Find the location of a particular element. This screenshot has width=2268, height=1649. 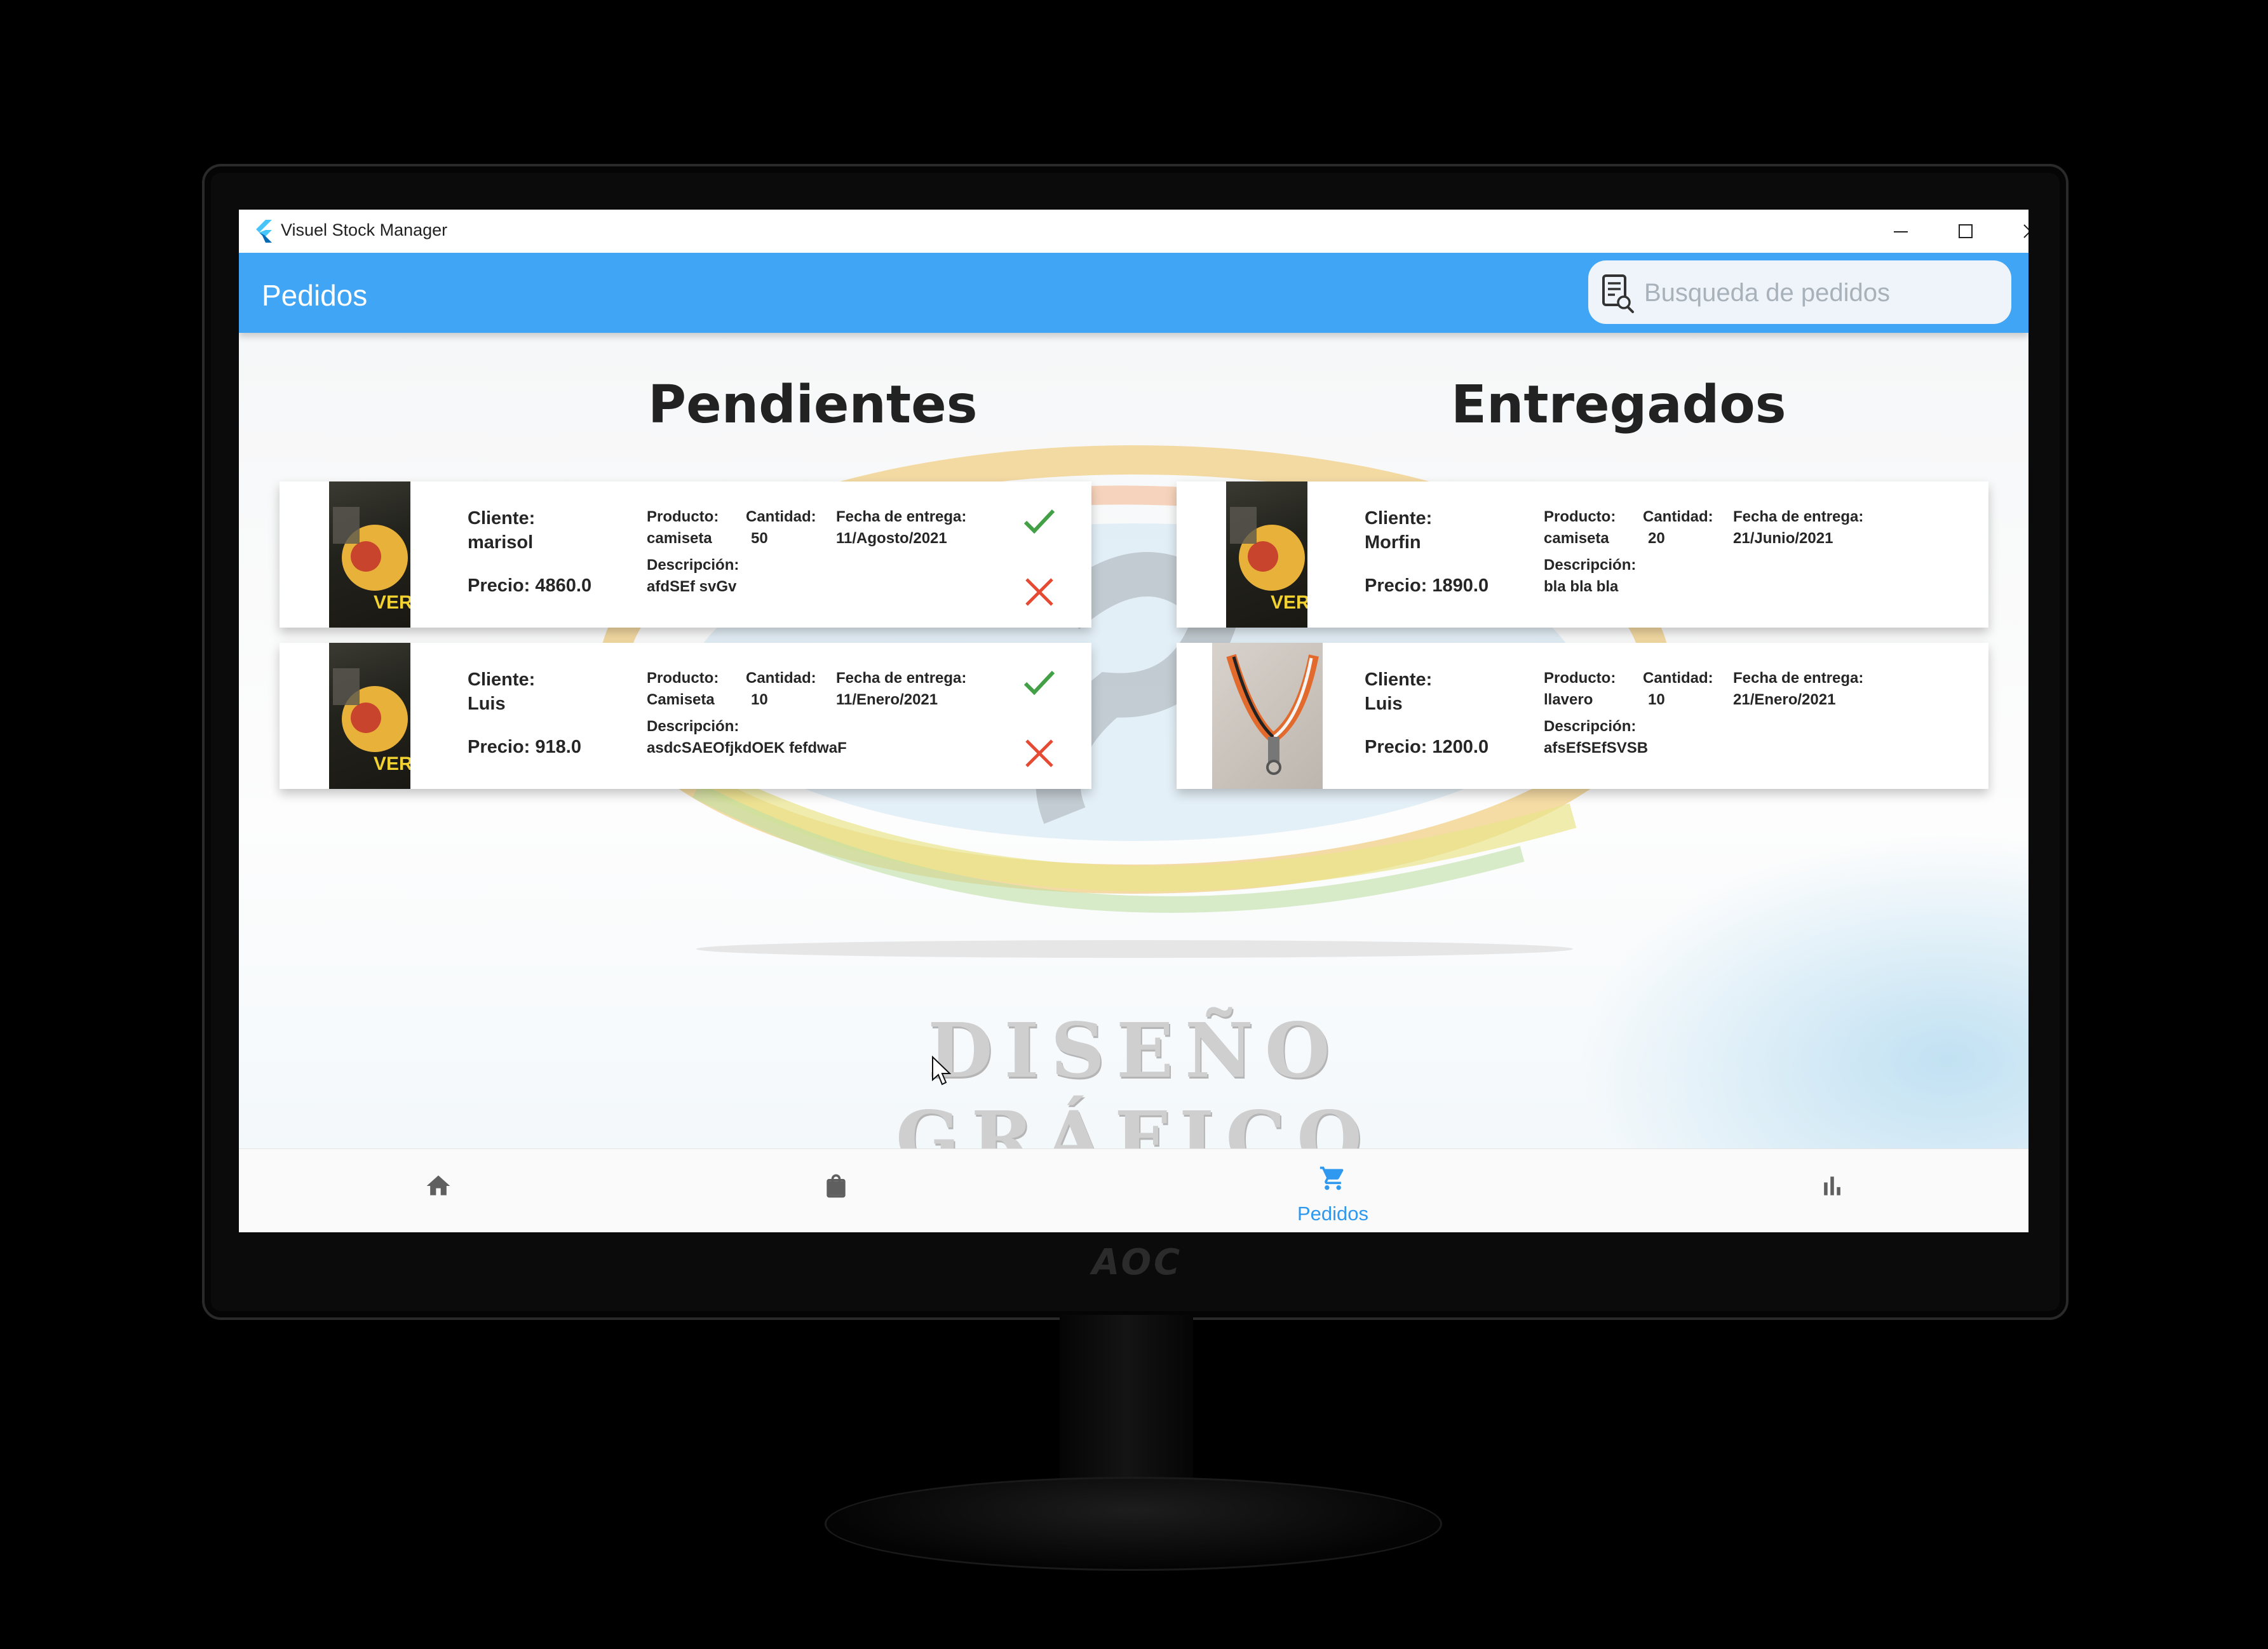

order-price: Precio: 1890.0 is located at coordinates (1427, 585).